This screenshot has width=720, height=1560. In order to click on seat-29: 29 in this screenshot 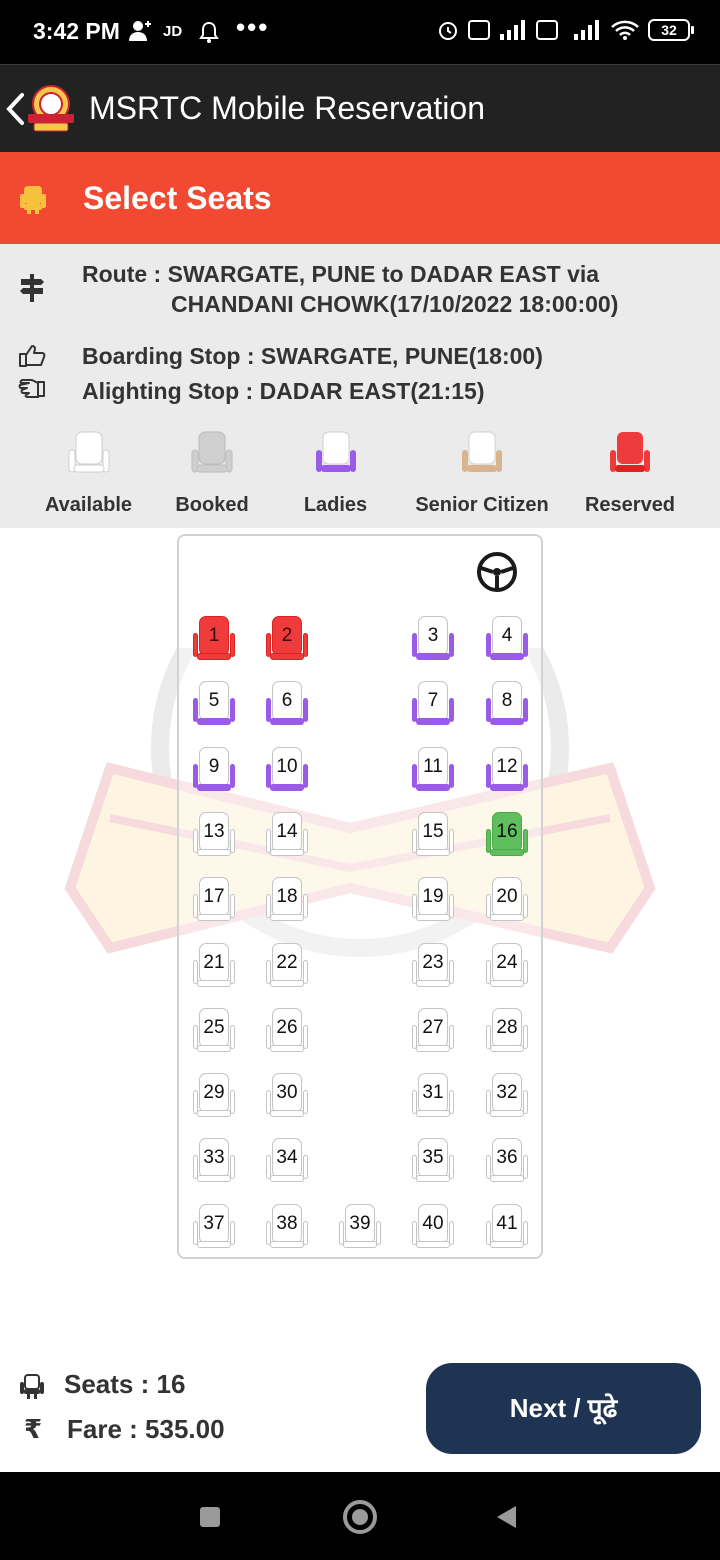, I will do `click(214, 1095)`.